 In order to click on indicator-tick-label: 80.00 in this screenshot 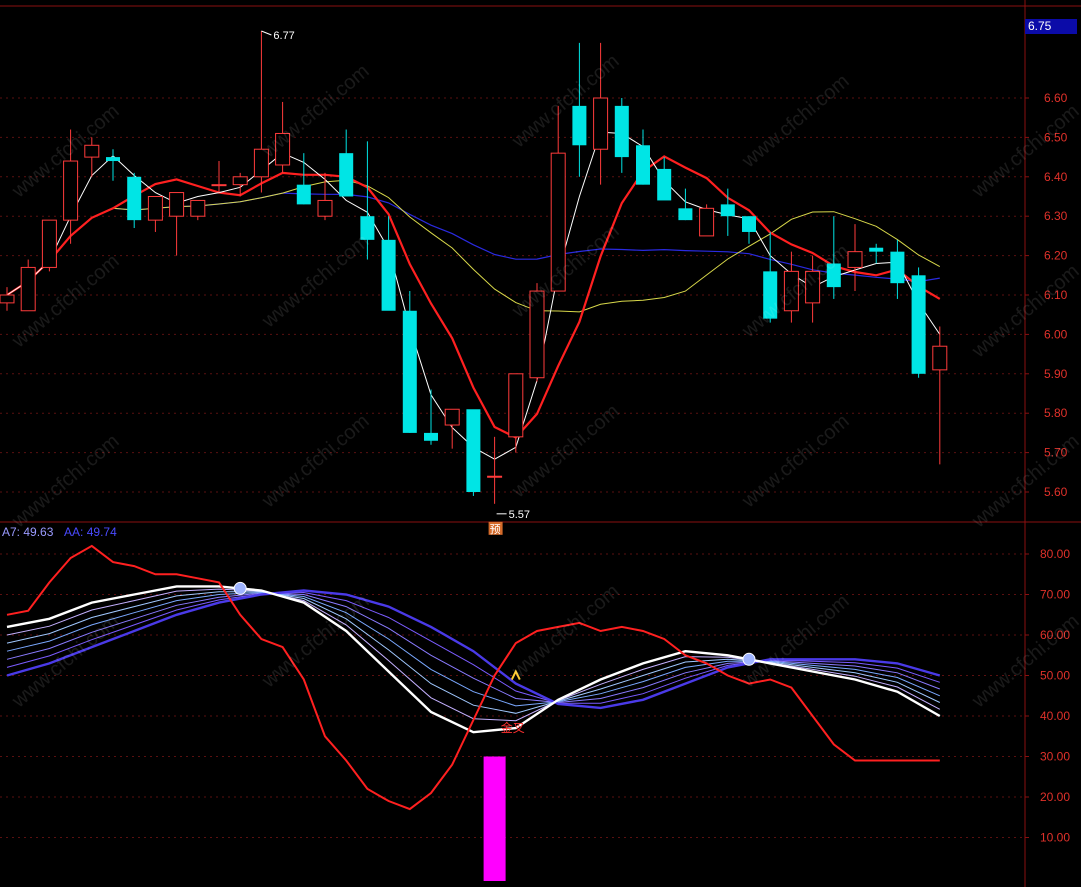, I will do `click(1055, 554)`.